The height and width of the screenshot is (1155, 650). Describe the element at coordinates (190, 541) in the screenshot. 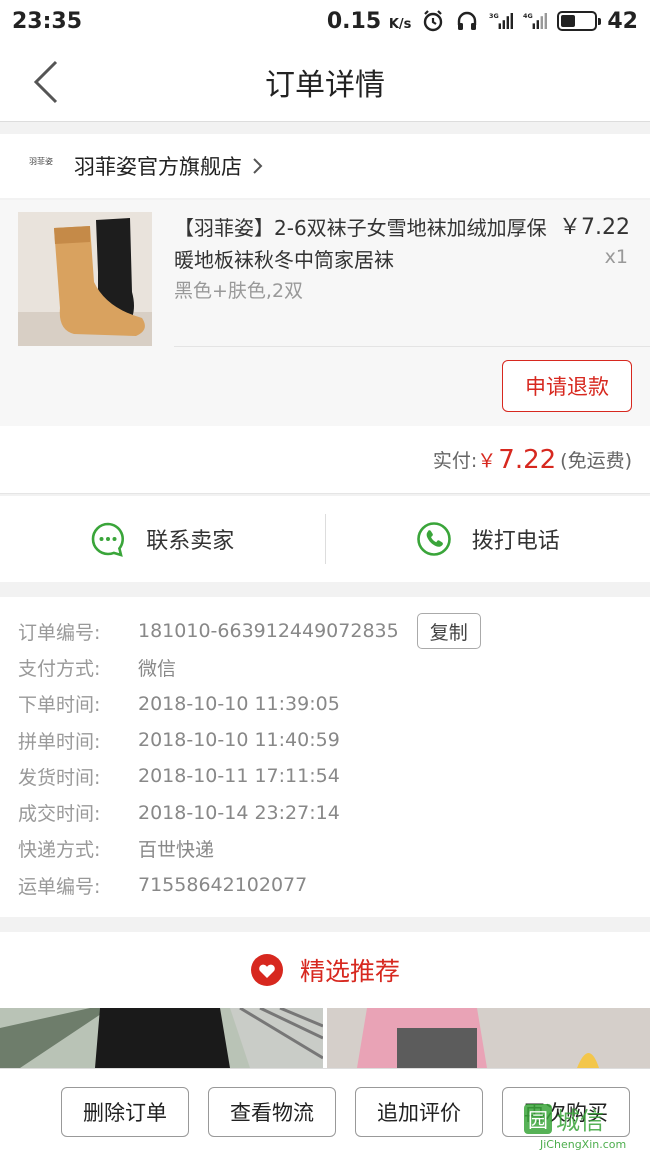

I see `contact-seller-label: 联系卖家` at that location.